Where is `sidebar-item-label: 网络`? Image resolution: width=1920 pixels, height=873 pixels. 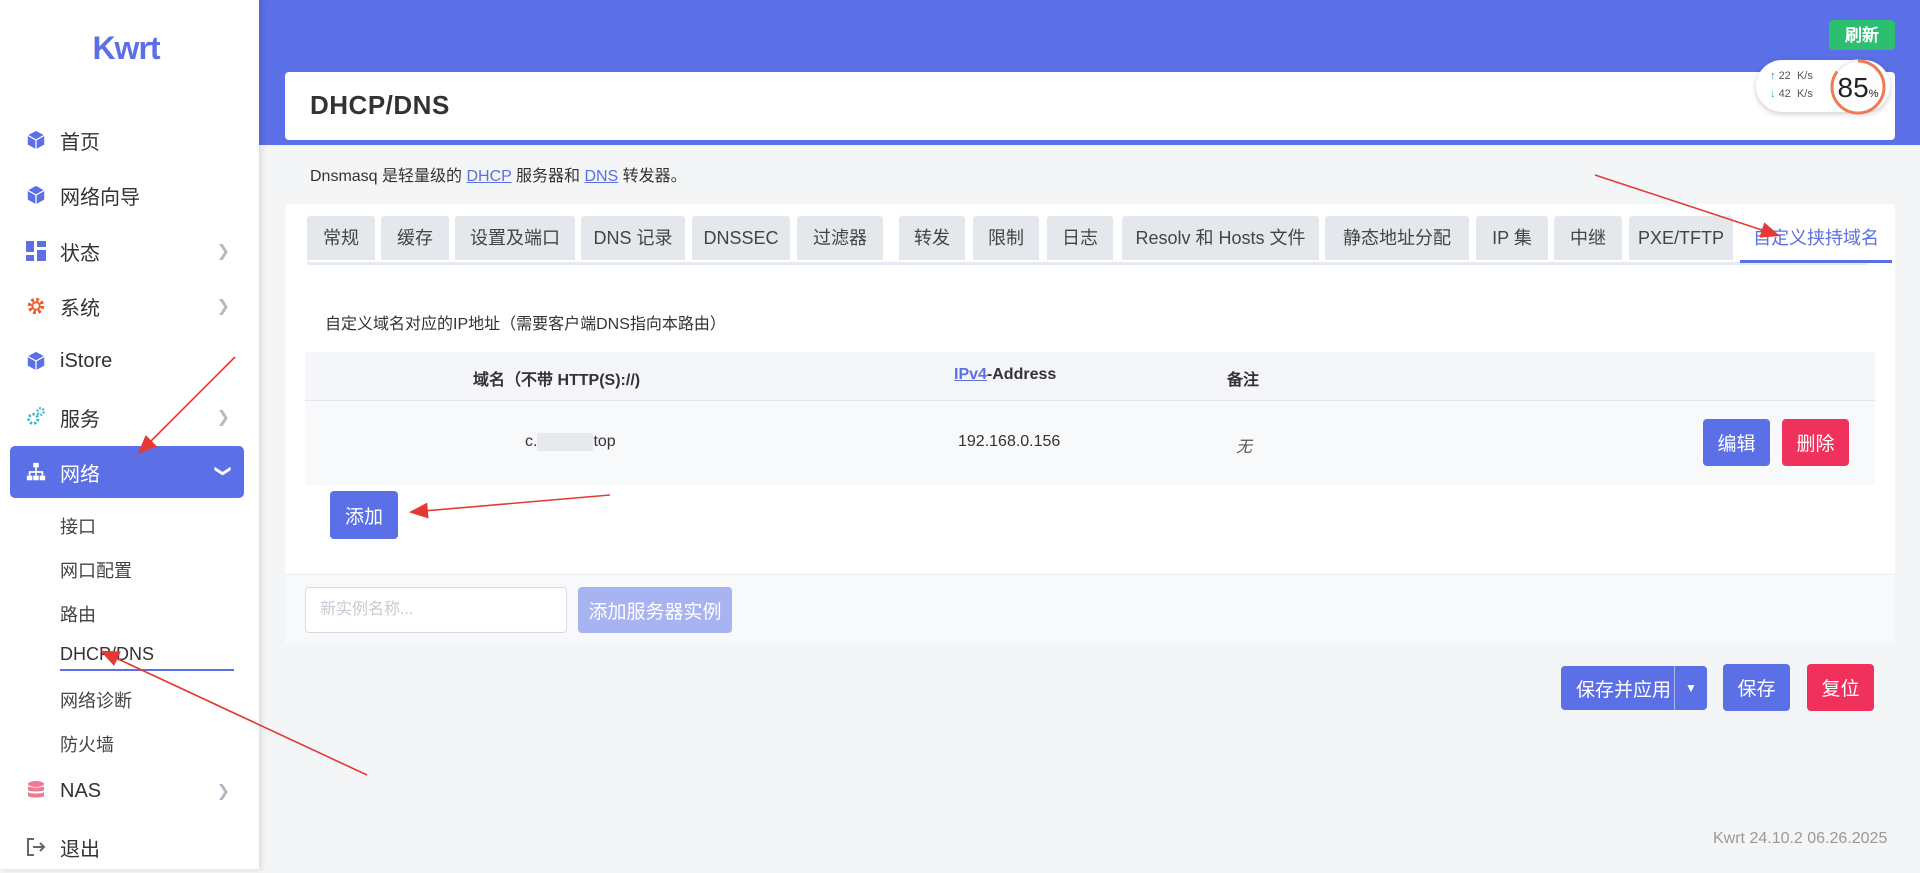 sidebar-item-label: 网络 is located at coordinates (80, 474).